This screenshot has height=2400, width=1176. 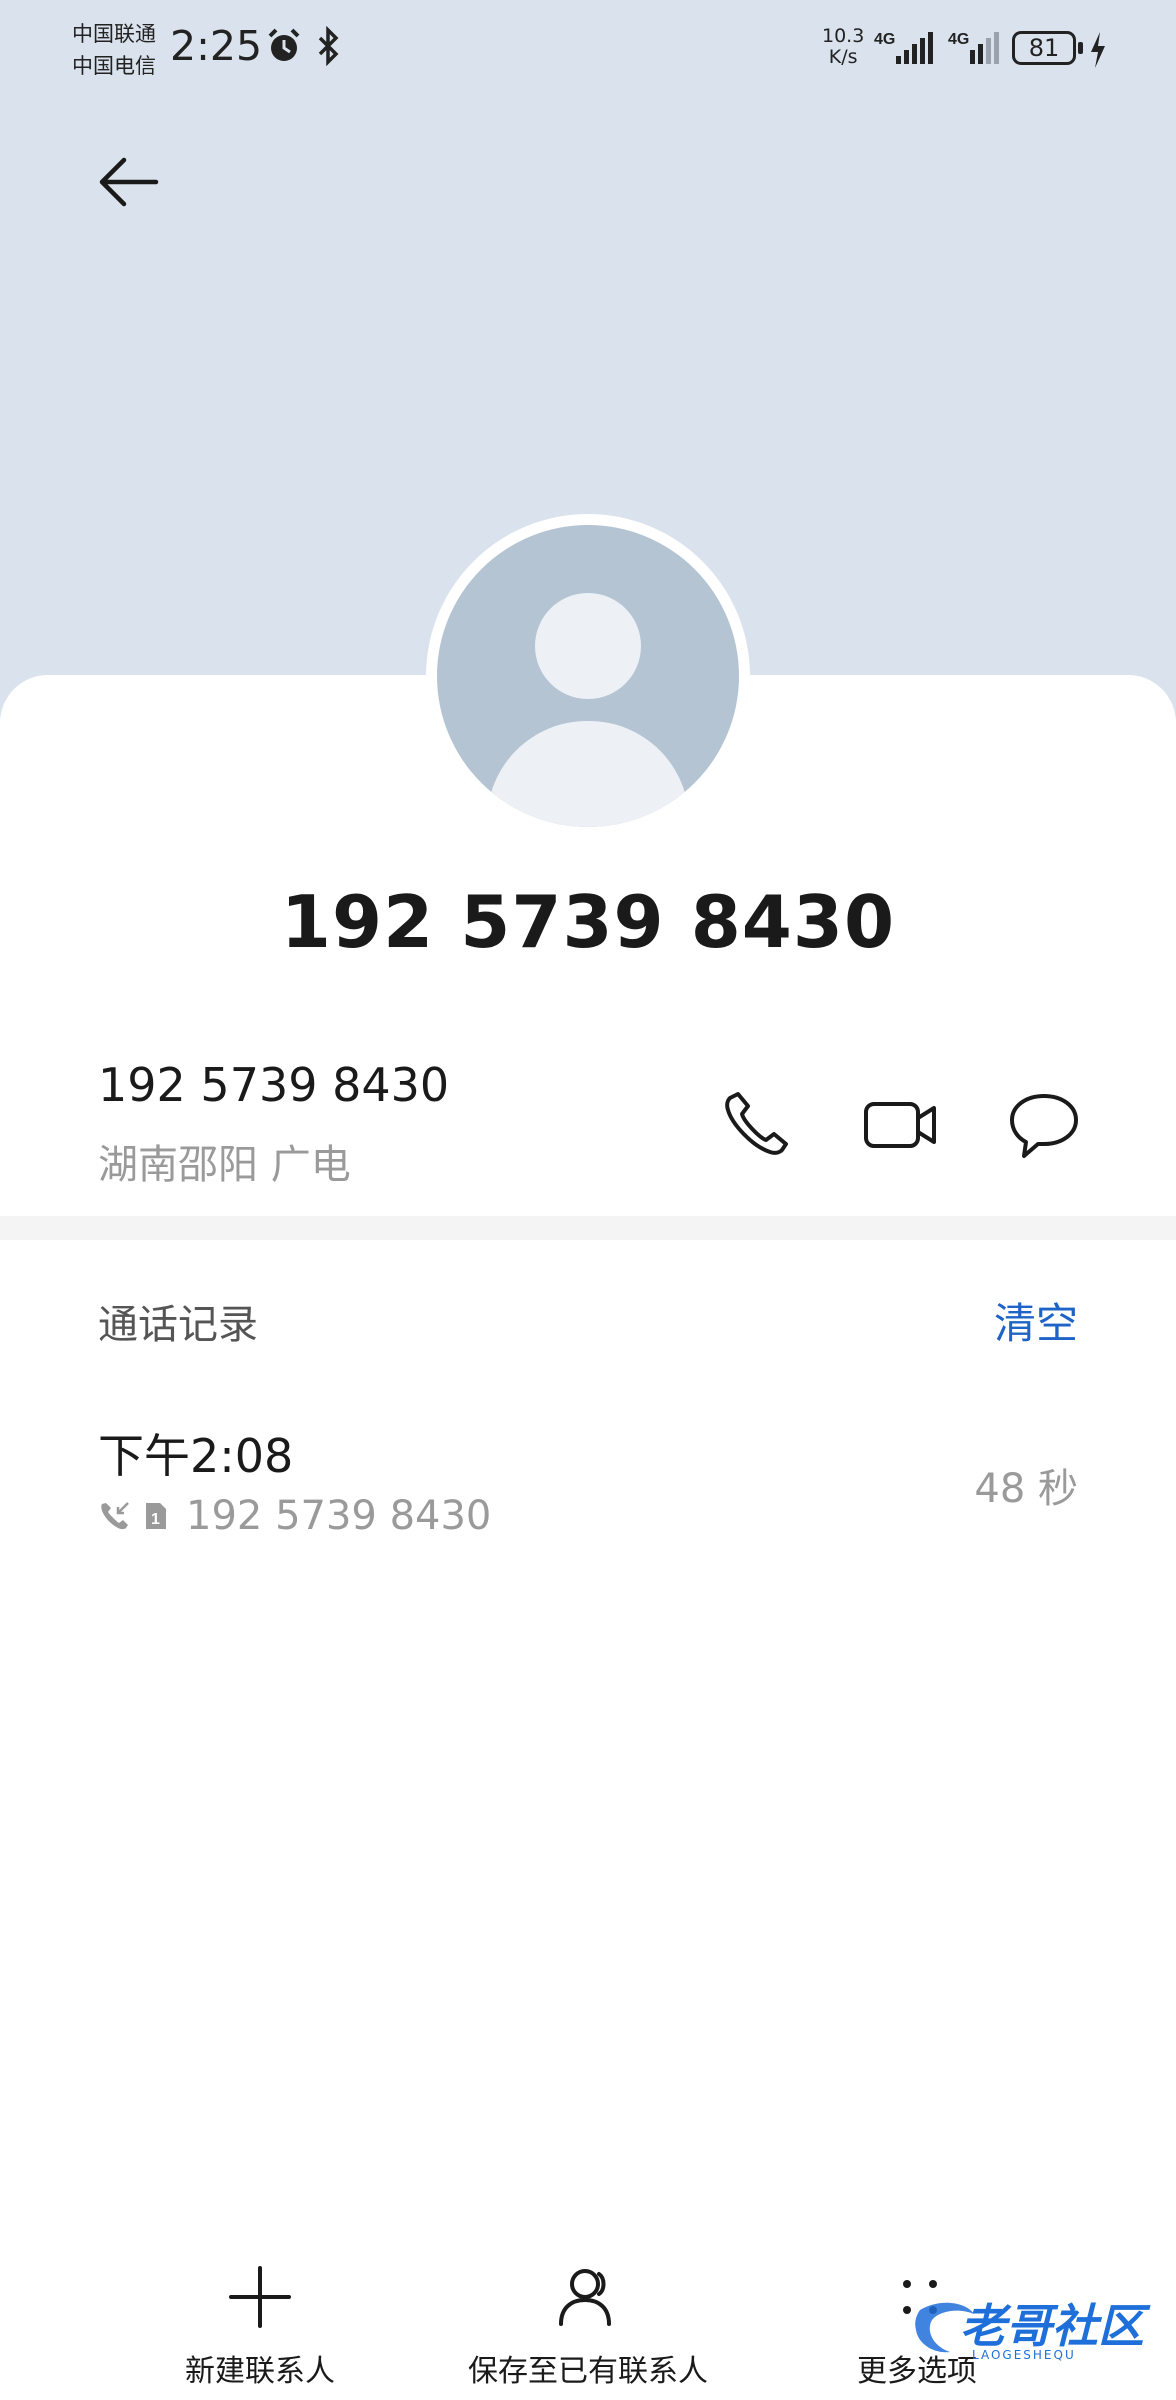 I want to click on contact-title: 192 5739 8430, so click(x=588, y=922).